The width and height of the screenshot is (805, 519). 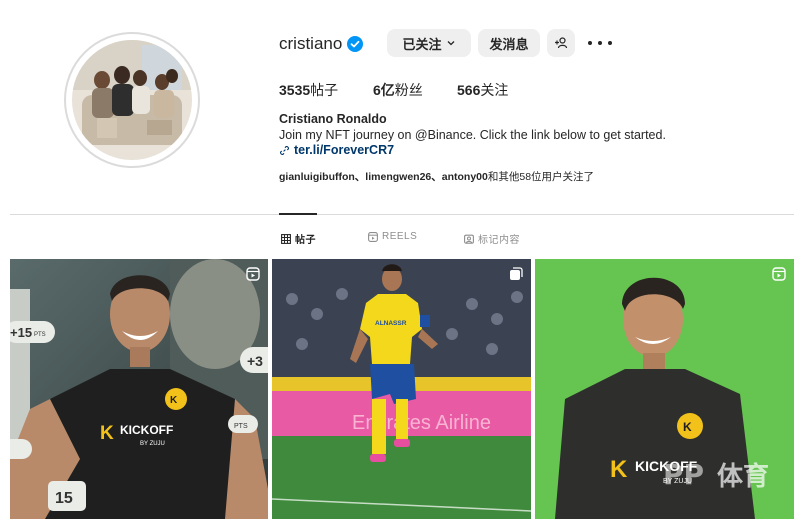 I want to click on profile-avatar, so click(x=132, y=100).